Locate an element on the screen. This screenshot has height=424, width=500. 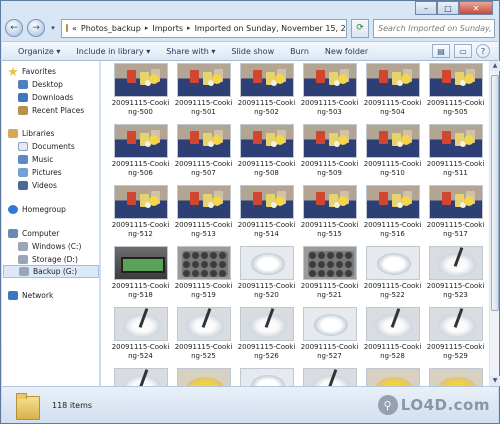
file-tile: 20091115-Cooking-520 is located at coordinates (266, 276).